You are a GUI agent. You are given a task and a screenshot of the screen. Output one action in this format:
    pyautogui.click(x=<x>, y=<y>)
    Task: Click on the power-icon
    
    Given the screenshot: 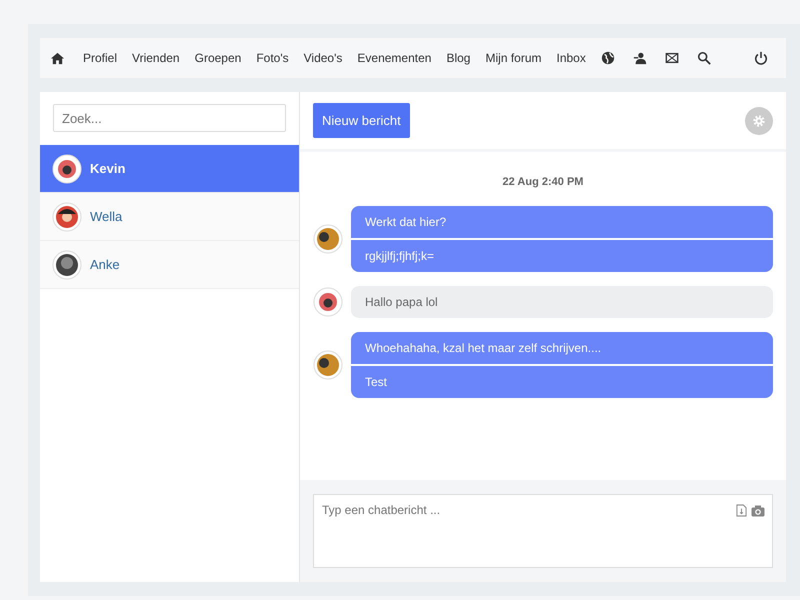 What is the action you would take?
    pyautogui.click(x=761, y=58)
    